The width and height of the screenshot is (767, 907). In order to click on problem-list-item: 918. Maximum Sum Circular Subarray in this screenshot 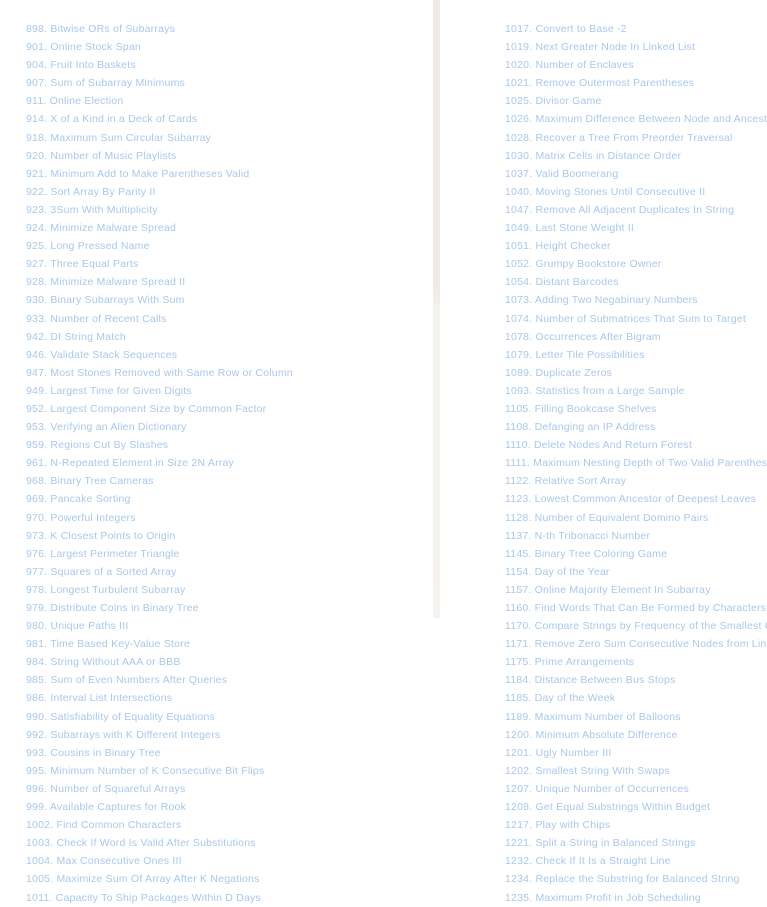, I will do `click(226, 138)`.